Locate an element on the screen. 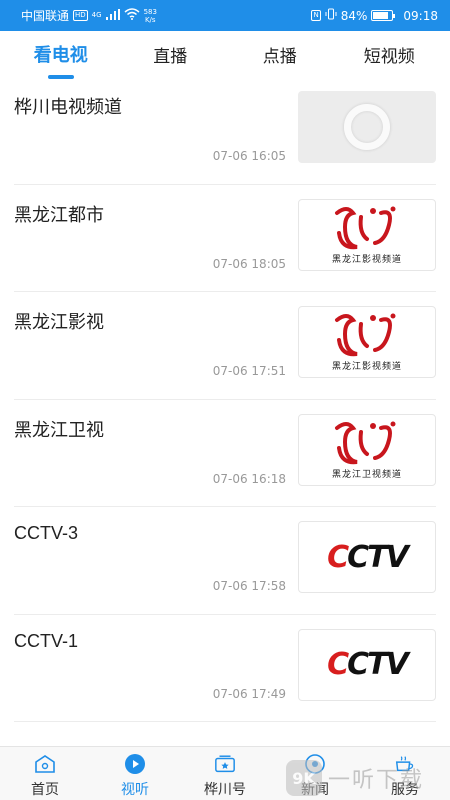 The image size is (450, 800). channel-title: 黑龙江影视 is located at coordinates (59, 322).